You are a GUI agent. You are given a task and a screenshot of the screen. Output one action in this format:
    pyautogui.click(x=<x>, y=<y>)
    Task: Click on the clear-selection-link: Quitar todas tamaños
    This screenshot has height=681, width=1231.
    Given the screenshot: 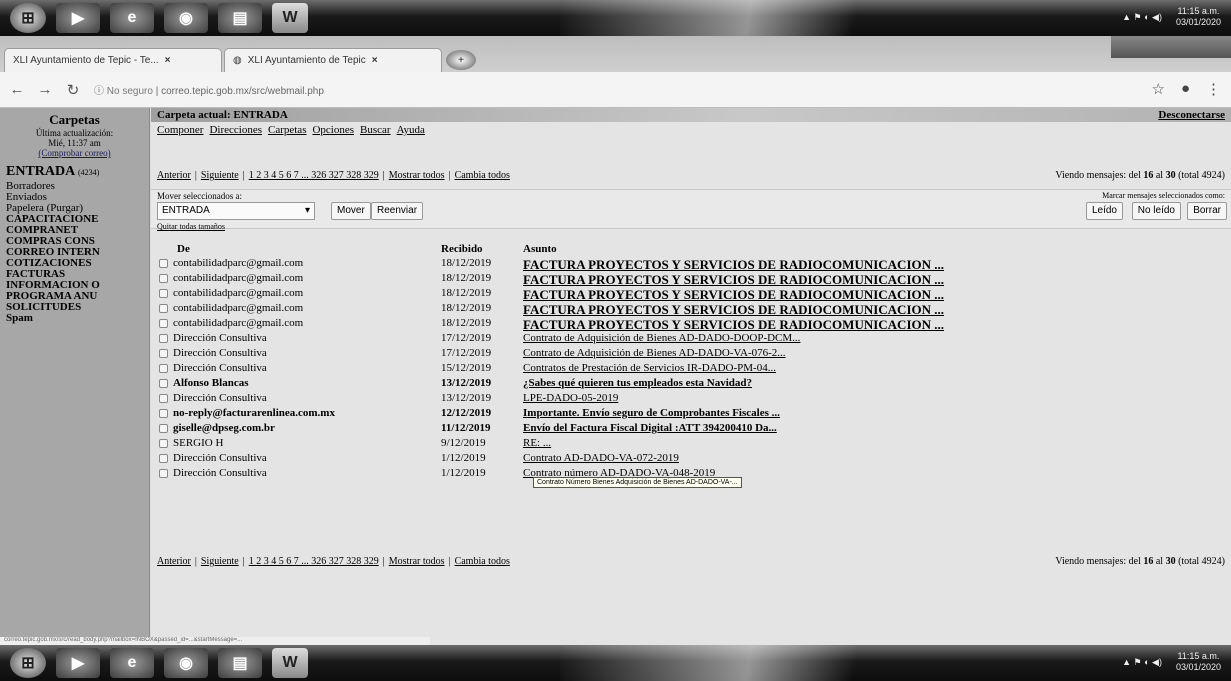 What is the action you would take?
    pyautogui.click(x=191, y=226)
    